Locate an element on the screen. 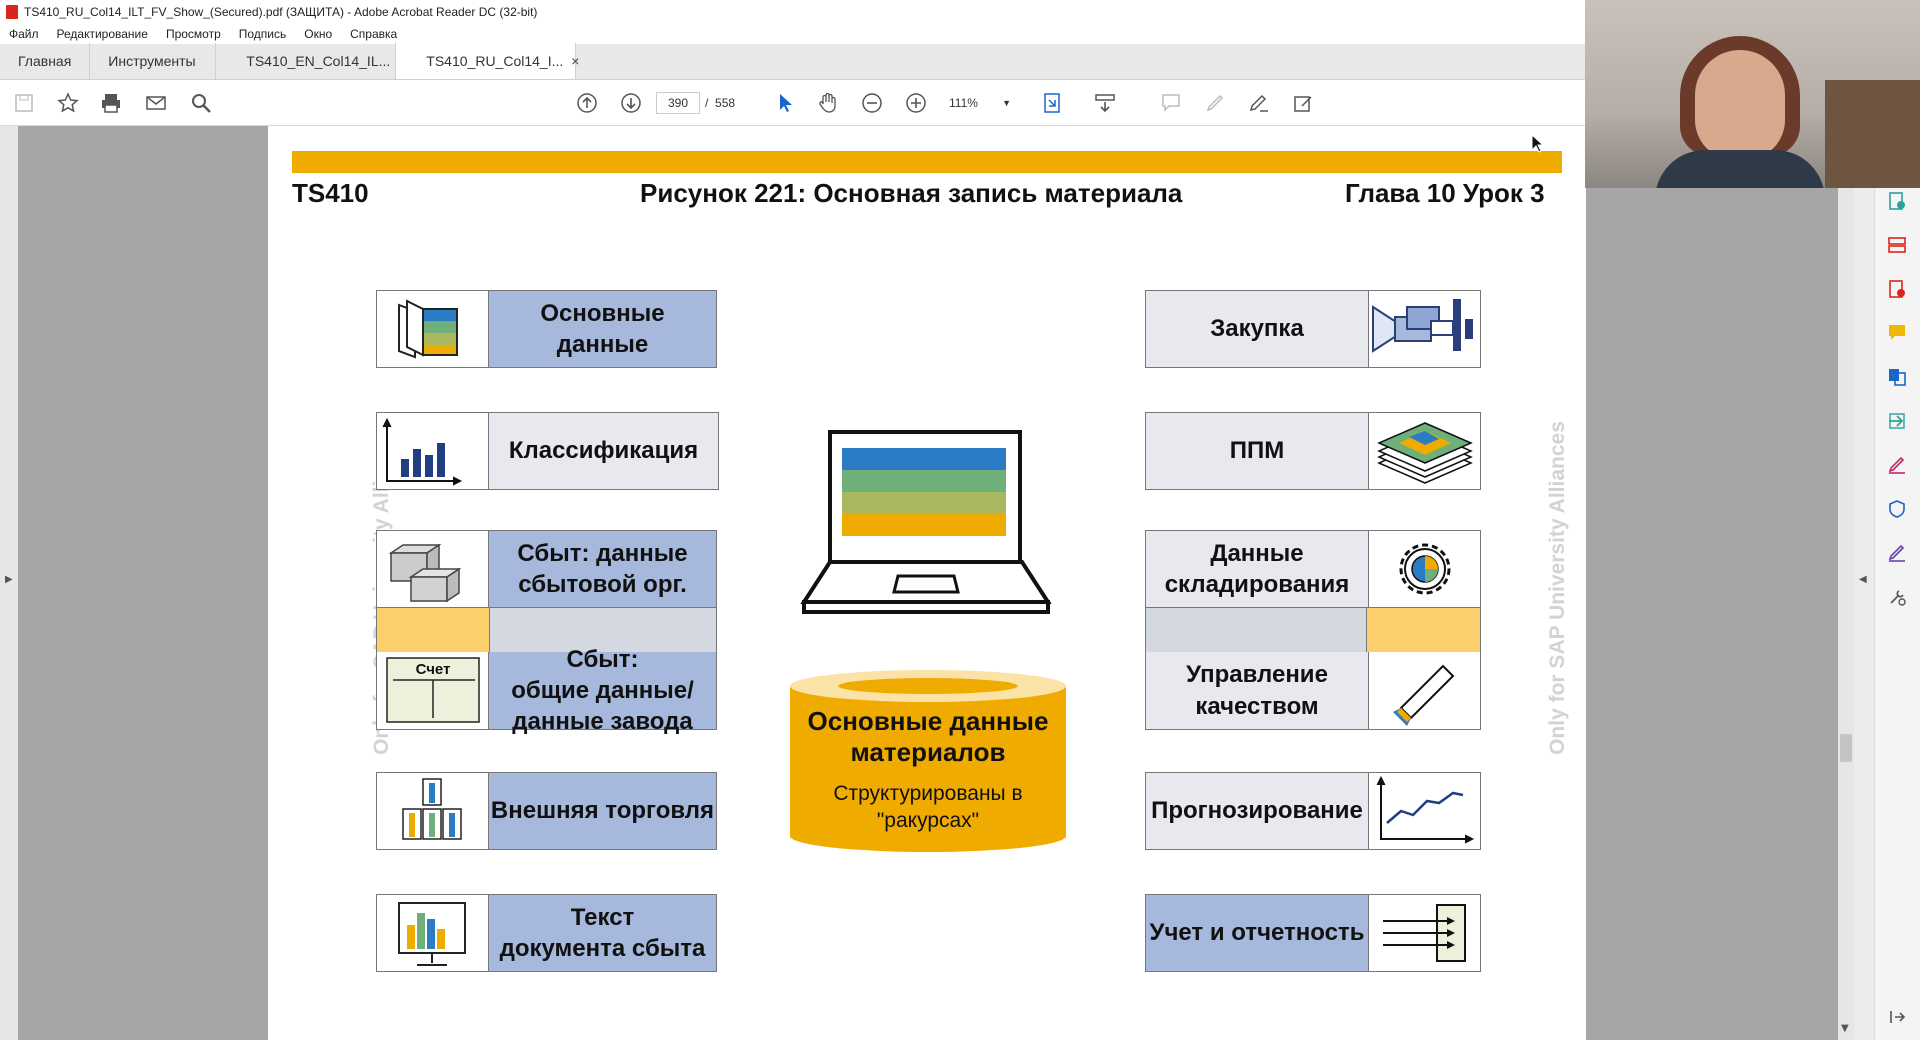  edit-signature-icon is located at coordinates (1897, 553).